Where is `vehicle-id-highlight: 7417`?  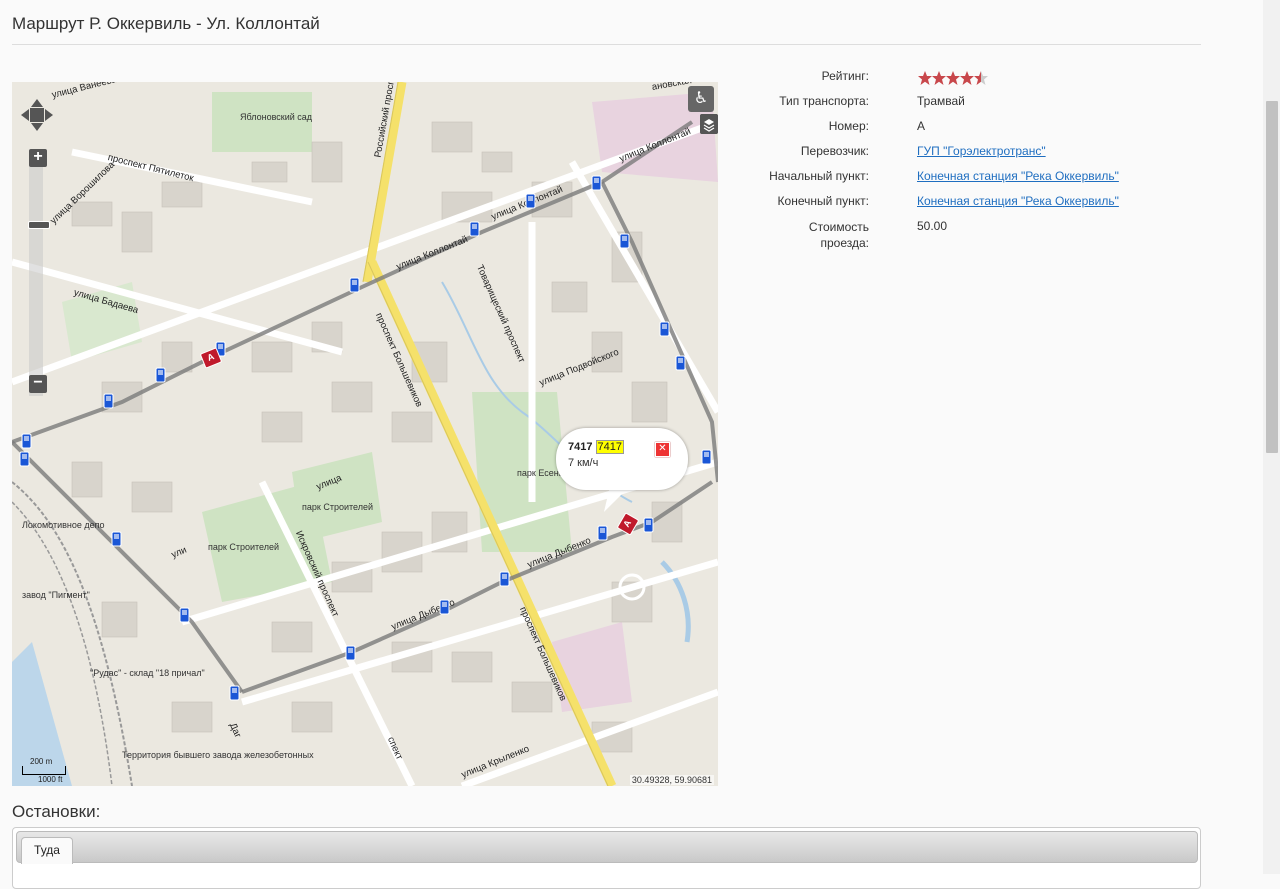 vehicle-id-highlight: 7417 is located at coordinates (610, 447).